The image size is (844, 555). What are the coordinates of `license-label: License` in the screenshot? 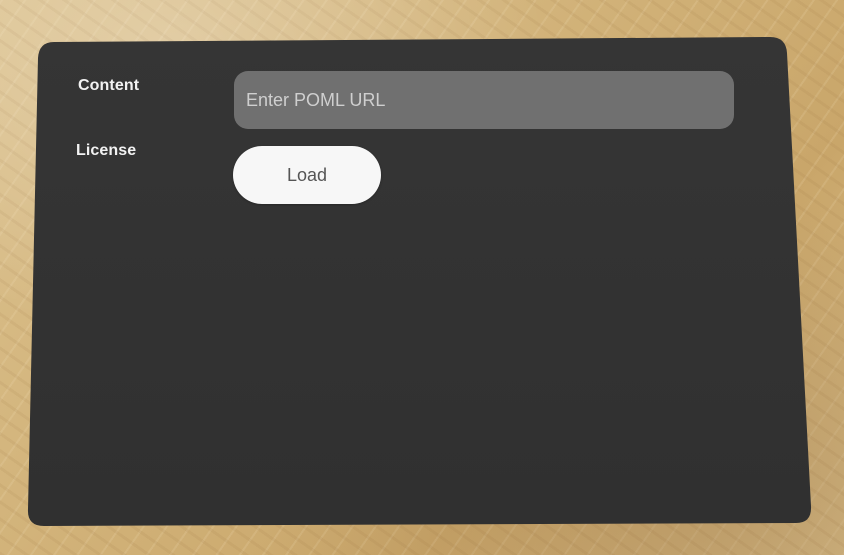 It's located at (106, 150).